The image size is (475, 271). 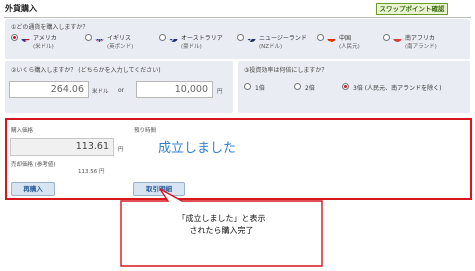 I want to click on currency-question: ①どの通貨を購入しますか？, so click(x=50, y=27).